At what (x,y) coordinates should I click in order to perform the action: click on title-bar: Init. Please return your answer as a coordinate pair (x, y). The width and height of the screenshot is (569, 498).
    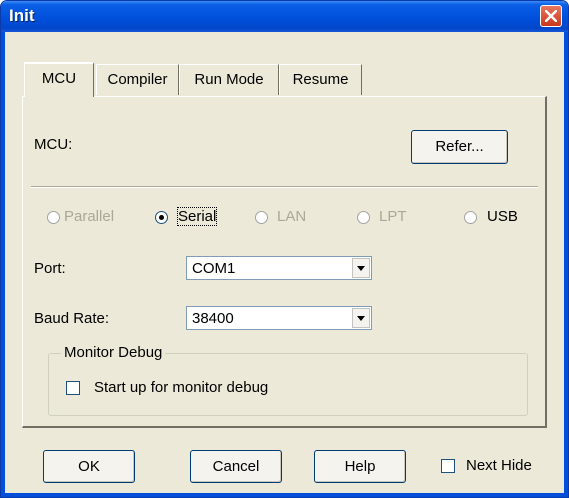
    Looking at the image, I should click on (284, 16).